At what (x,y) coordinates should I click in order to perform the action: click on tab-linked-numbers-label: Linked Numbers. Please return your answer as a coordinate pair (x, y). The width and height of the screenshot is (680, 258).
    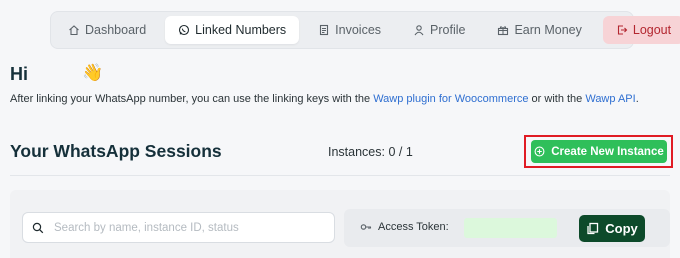
    Looking at the image, I should click on (241, 30).